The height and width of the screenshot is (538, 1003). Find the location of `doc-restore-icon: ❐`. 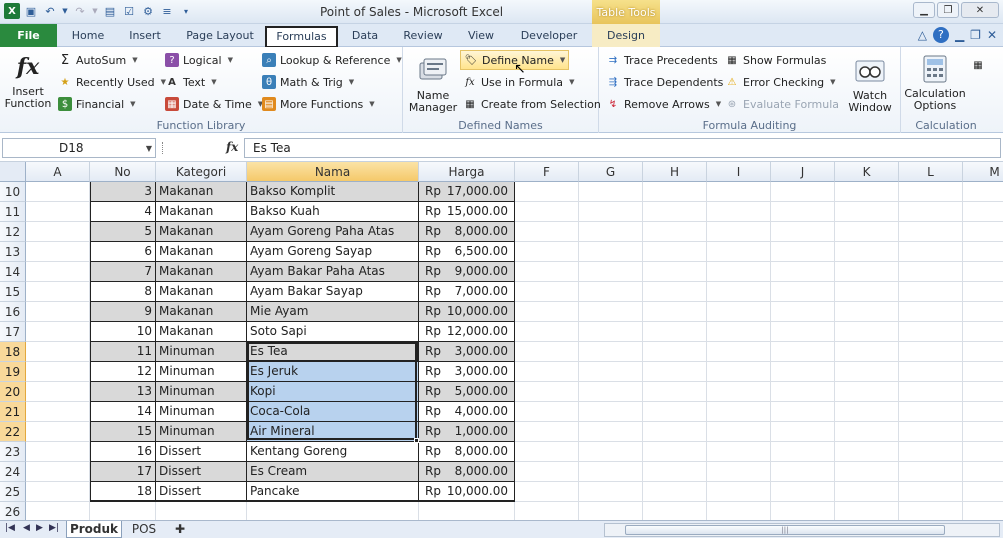

doc-restore-icon: ❐ is located at coordinates (975, 35).